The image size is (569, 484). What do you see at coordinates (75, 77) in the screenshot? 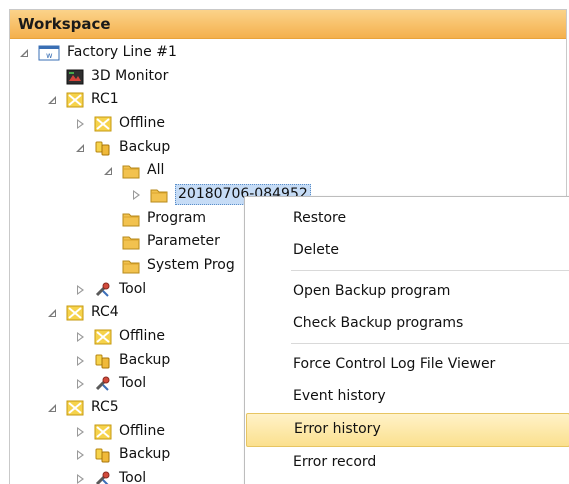
I see `3d-monitor-icon` at bounding box center [75, 77].